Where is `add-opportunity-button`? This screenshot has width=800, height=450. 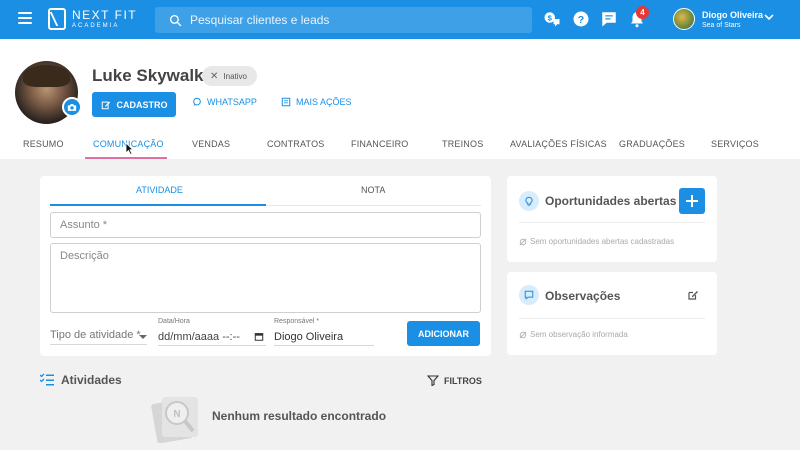
add-opportunity-button is located at coordinates (692, 201).